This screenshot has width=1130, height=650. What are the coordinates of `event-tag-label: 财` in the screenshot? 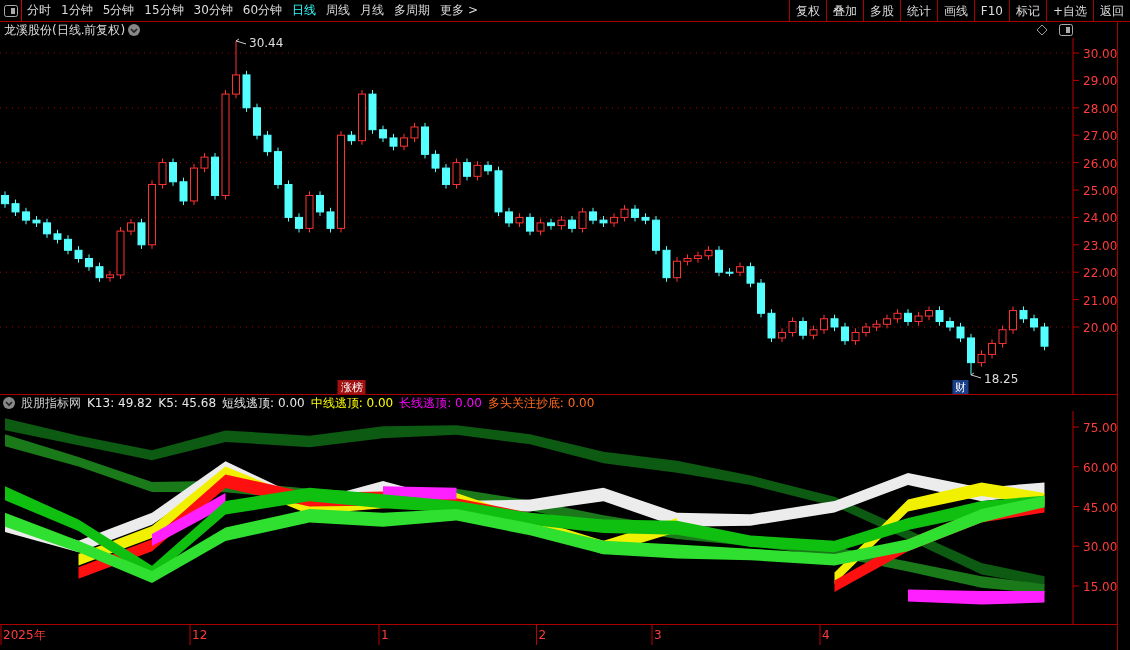 It's located at (960, 387).